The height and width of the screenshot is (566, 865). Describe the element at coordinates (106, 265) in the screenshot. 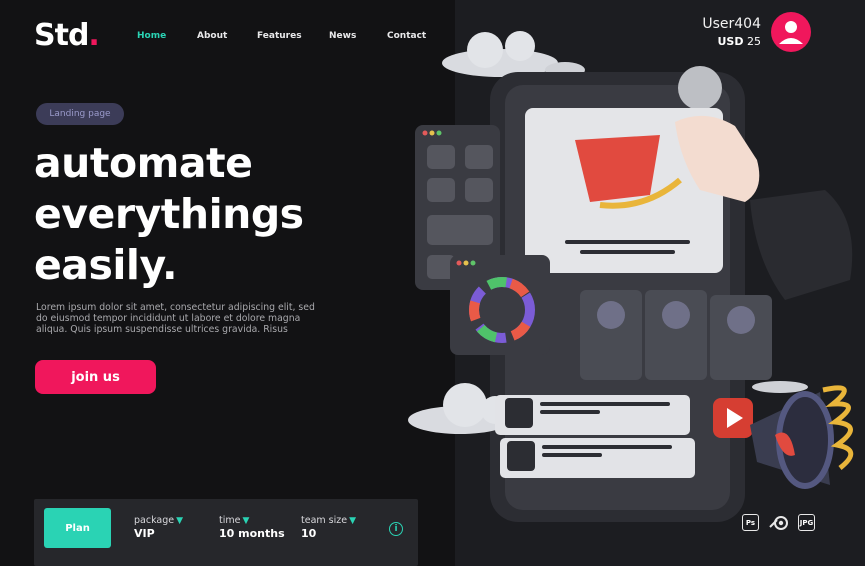

I see `hero-line-3: easily.` at that location.